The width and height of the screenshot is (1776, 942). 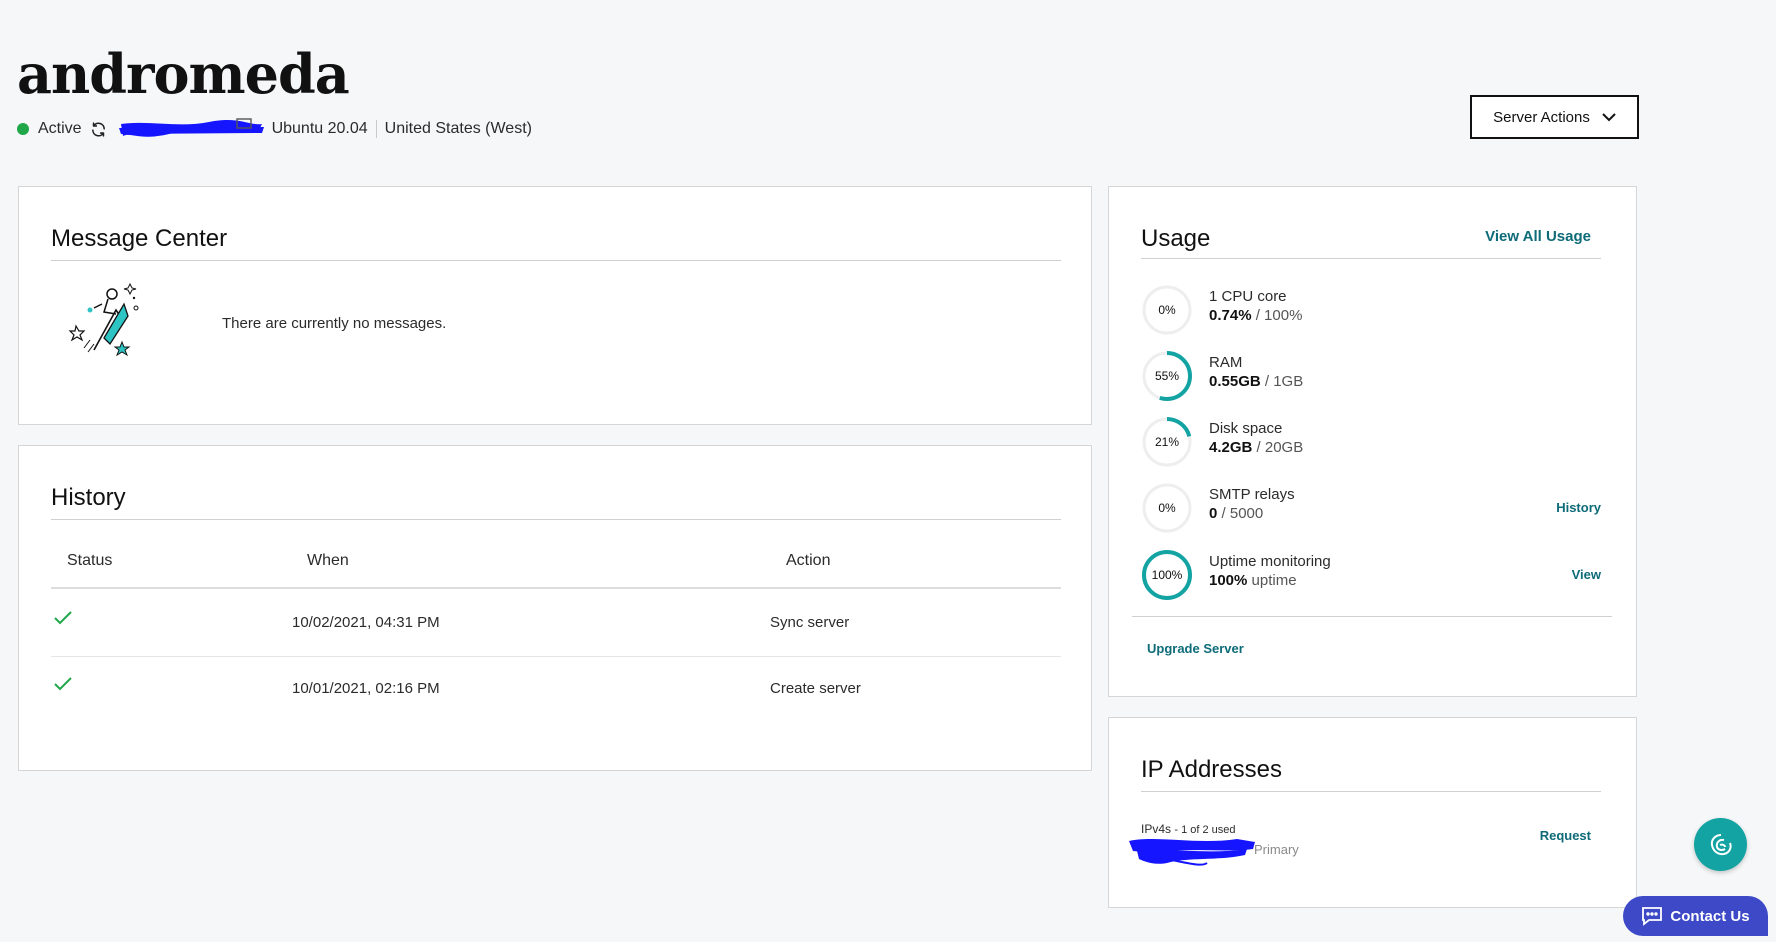 I want to click on chevron-down-icon, so click(x=1609, y=117).